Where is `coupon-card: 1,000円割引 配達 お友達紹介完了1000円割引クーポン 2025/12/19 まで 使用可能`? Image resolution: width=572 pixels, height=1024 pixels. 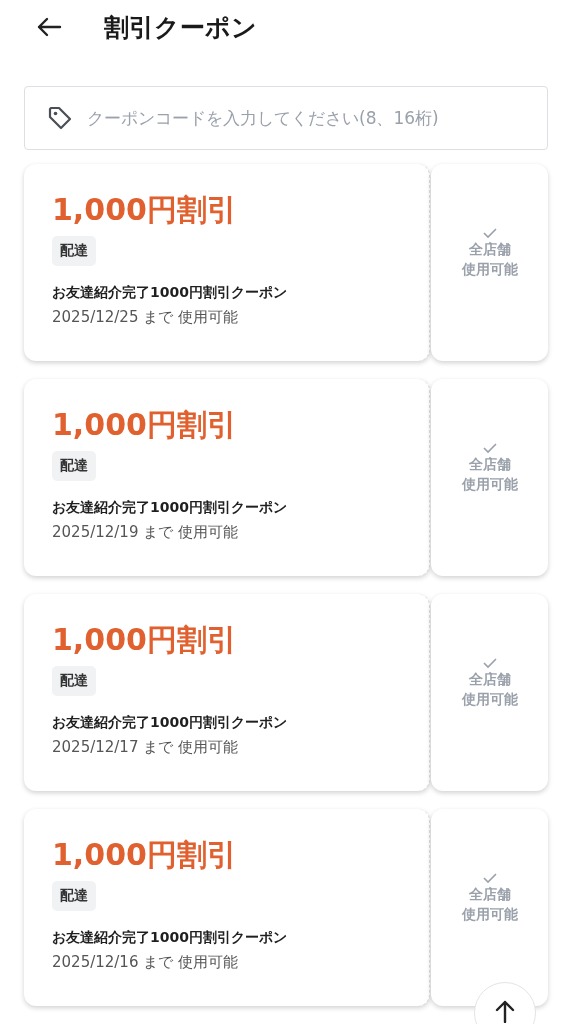
coupon-card: 1,000円割引 配達 お友達紹介完了1000円割引クーポン 2025/12/19 まで 使用可能 is located at coordinates (227, 477).